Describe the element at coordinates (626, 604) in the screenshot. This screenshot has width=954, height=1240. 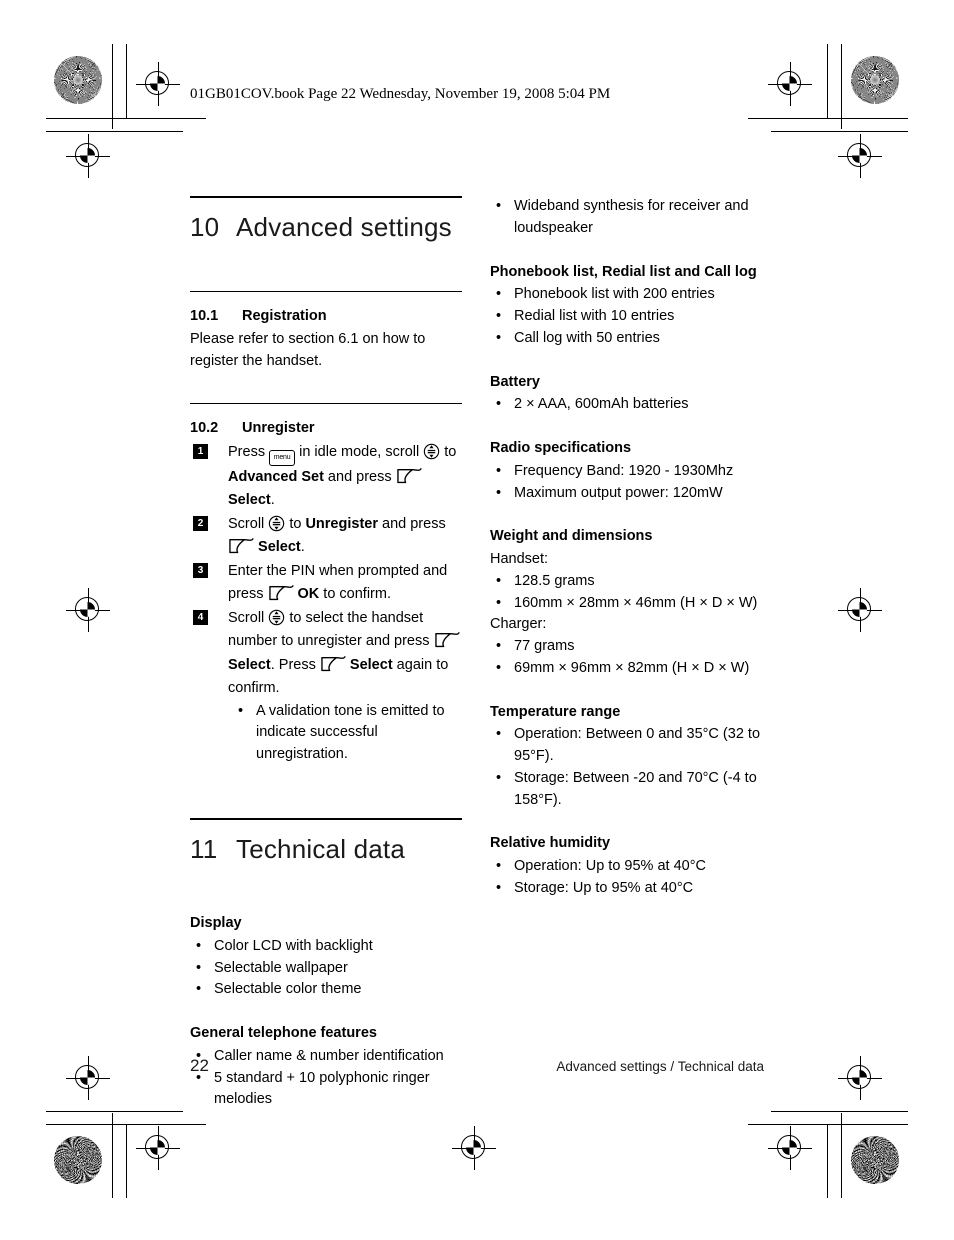
I see `list-item: 160mm × 28mm × 46mm (H × D × W)` at that location.